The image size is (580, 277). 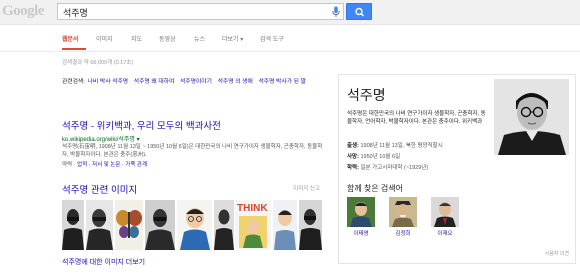 I want to click on svg-text: THINK, so click(x=252, y=208).